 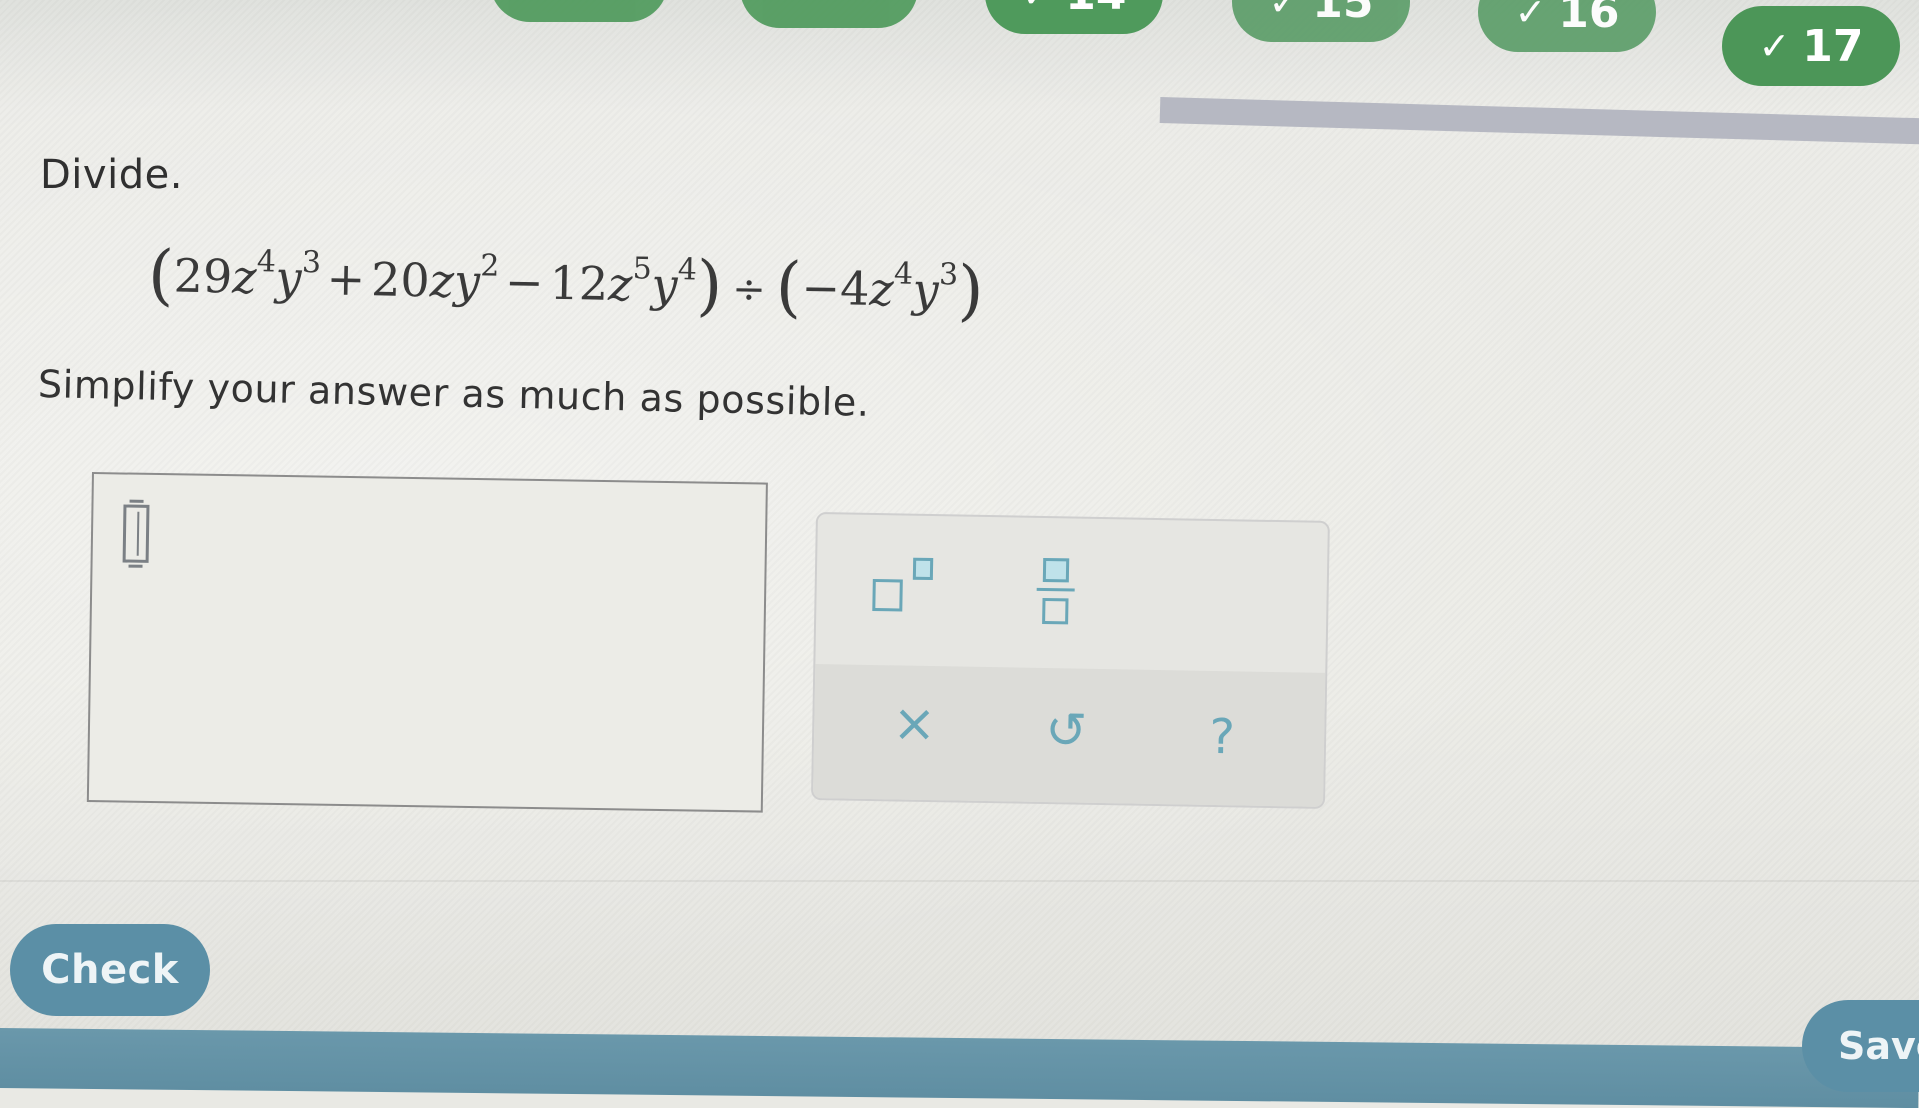 What do you see at coordinates (1070, 660) in the screenshot?
I see `math-toolbar: × ↺ ?` at bounding box center [1070, 660].